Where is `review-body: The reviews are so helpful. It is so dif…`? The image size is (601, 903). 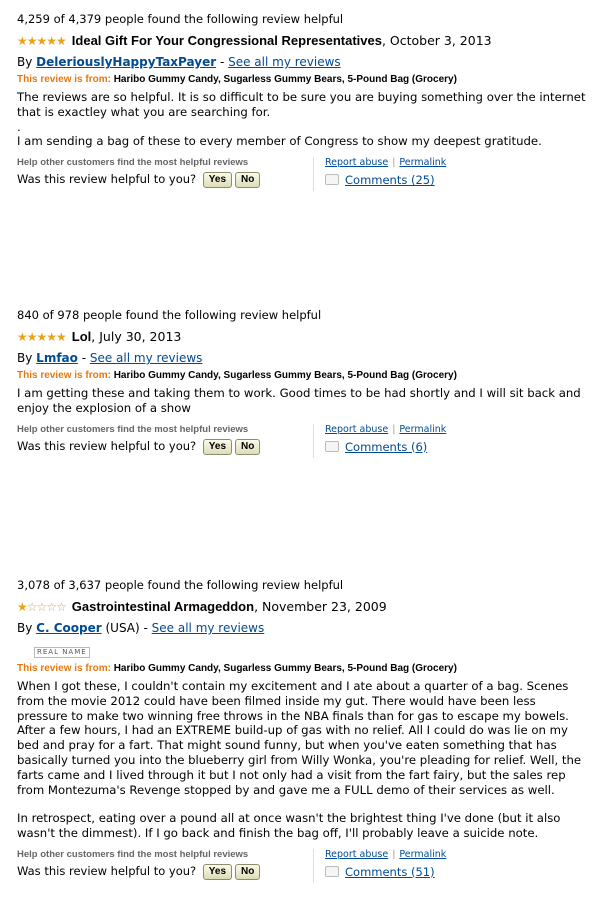 review-body: The reviews are so helpful. It is so dif… is located at coordinates (302, 119).